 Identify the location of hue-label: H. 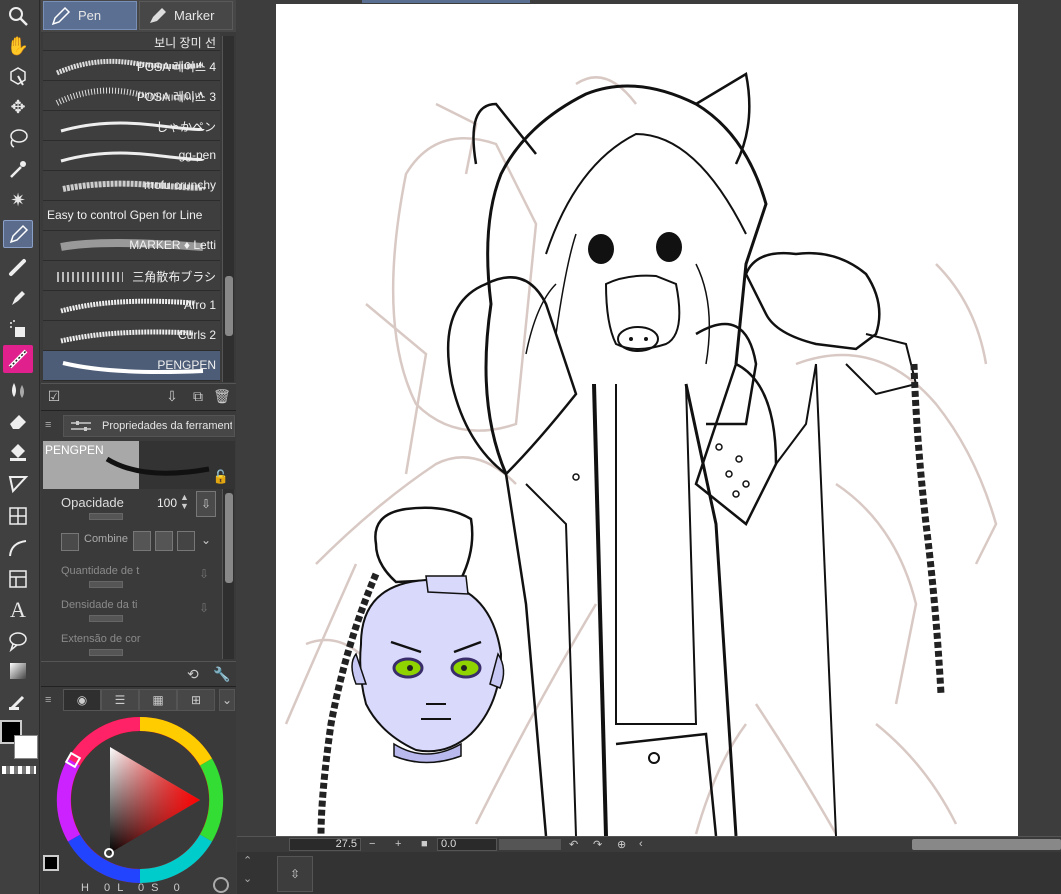
(85, 888).